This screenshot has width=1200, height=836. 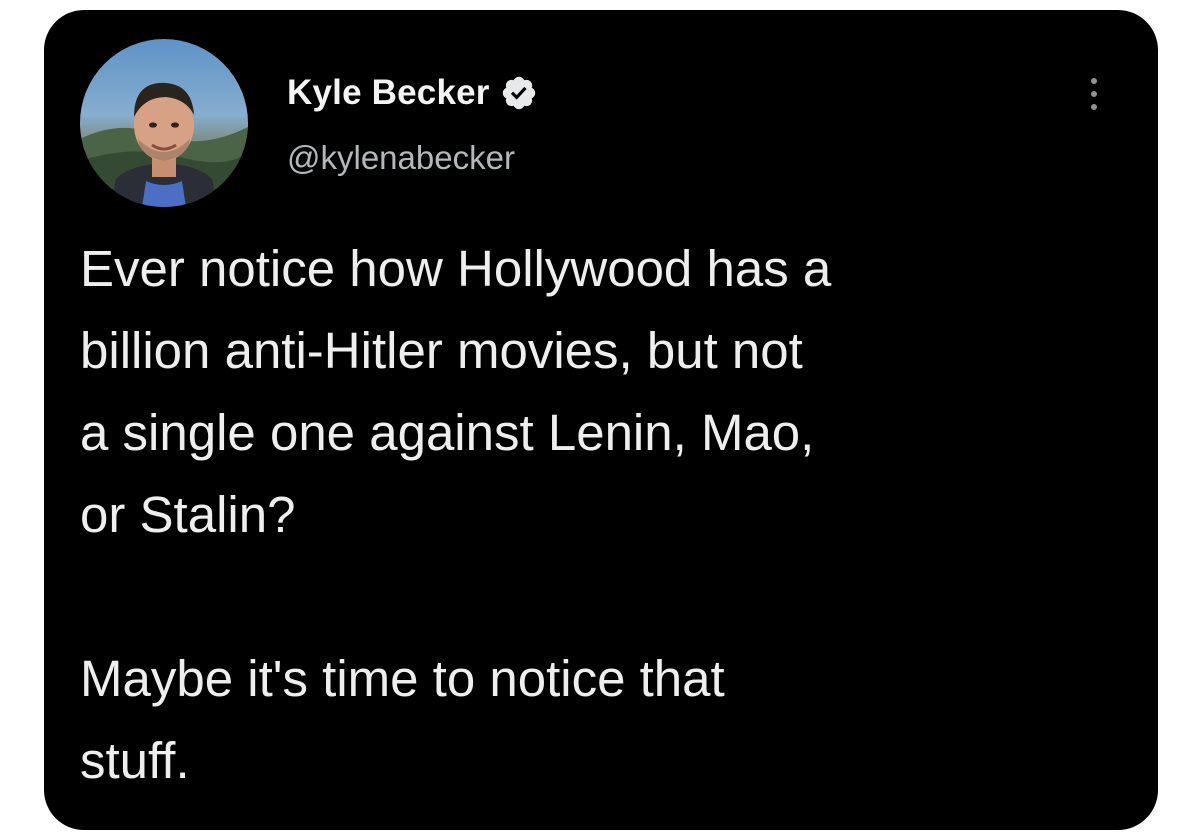 What do you see at coordinates (456, 268) in the screenshot?
I see `tweet-line: Ever notice how Hollywood has a` at bounding box center [456, 268].